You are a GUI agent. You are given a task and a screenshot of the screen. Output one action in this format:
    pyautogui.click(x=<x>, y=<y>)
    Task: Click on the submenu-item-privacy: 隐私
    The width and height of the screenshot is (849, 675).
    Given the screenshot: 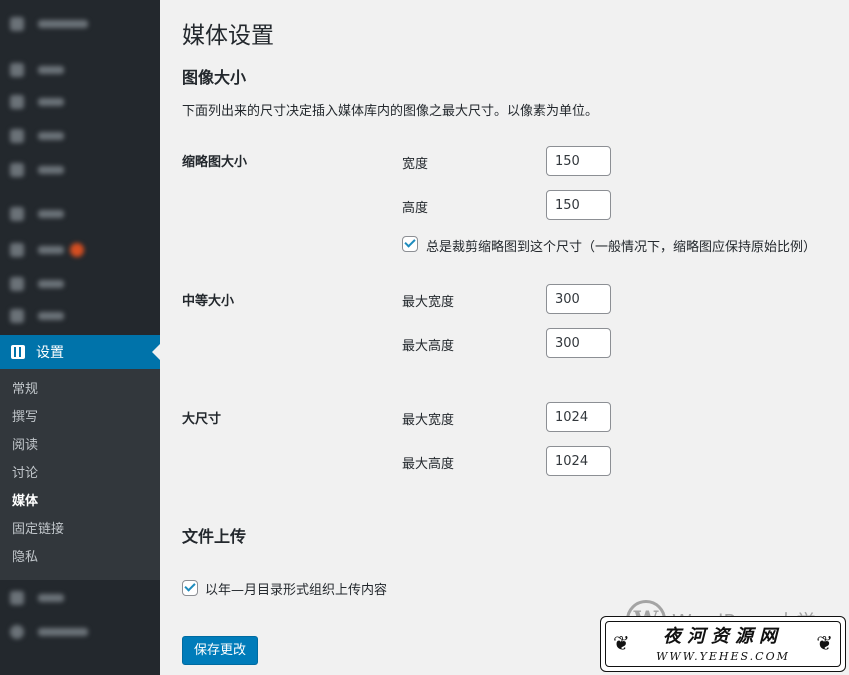 What is the action you would take?
    pyautogui.click(x=80, y=558)
    